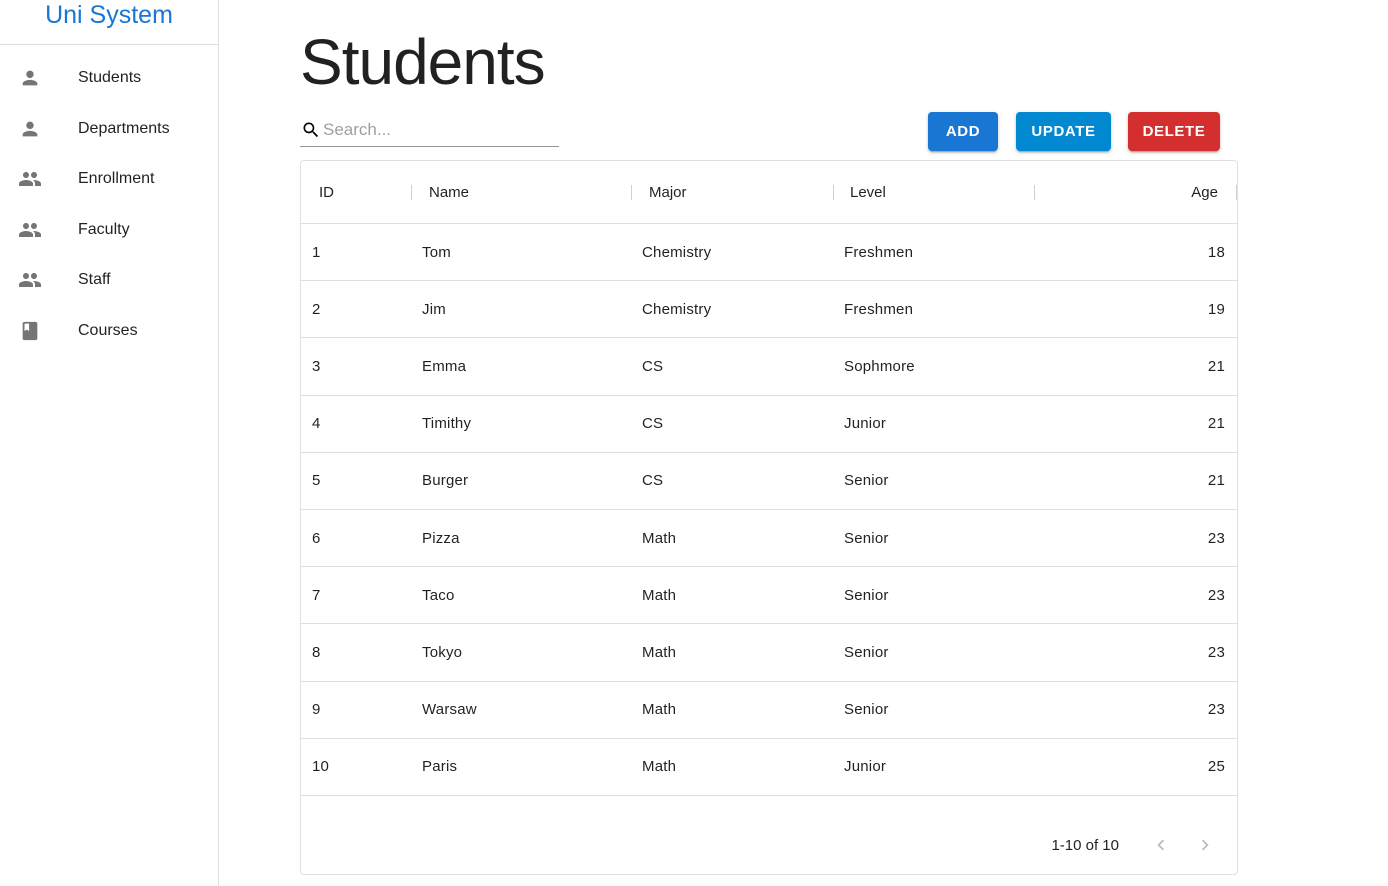 Image resolution: width=1388 pixels, height=886 pixels. I want to click on table-row: 10 Paris Math Junior 25, so click(769, 767).